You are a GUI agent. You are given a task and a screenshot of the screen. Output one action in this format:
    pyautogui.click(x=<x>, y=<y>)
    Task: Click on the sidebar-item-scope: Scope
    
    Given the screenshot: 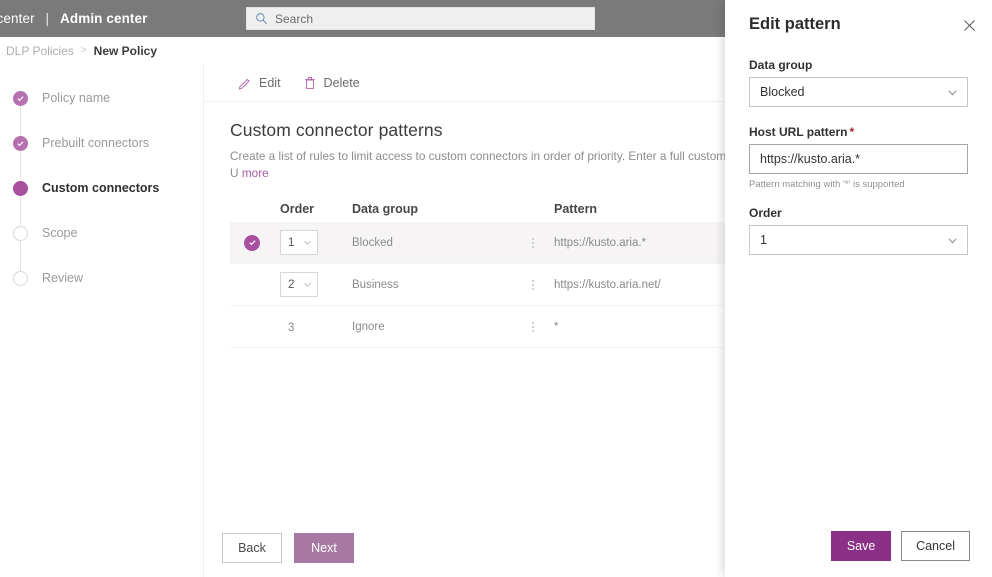 What is the action you would take?
    pyautogui.click(x=45, y=233)
    